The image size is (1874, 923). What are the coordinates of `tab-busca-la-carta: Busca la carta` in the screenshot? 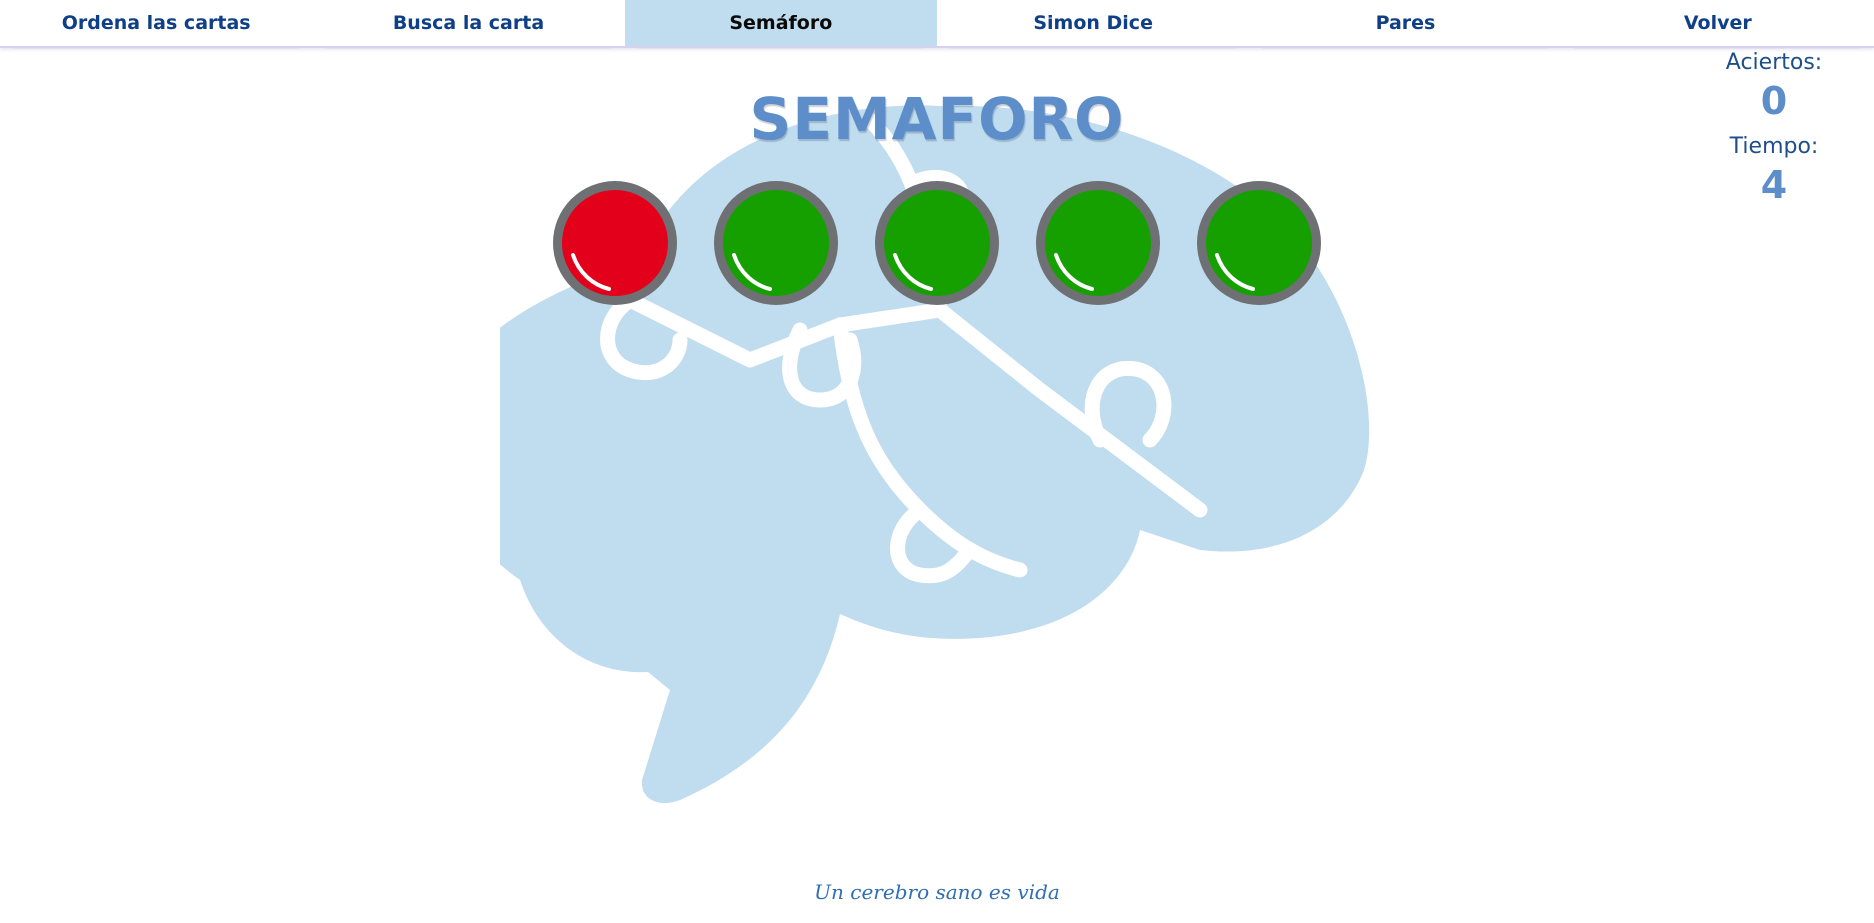 It's located at (468, 24).